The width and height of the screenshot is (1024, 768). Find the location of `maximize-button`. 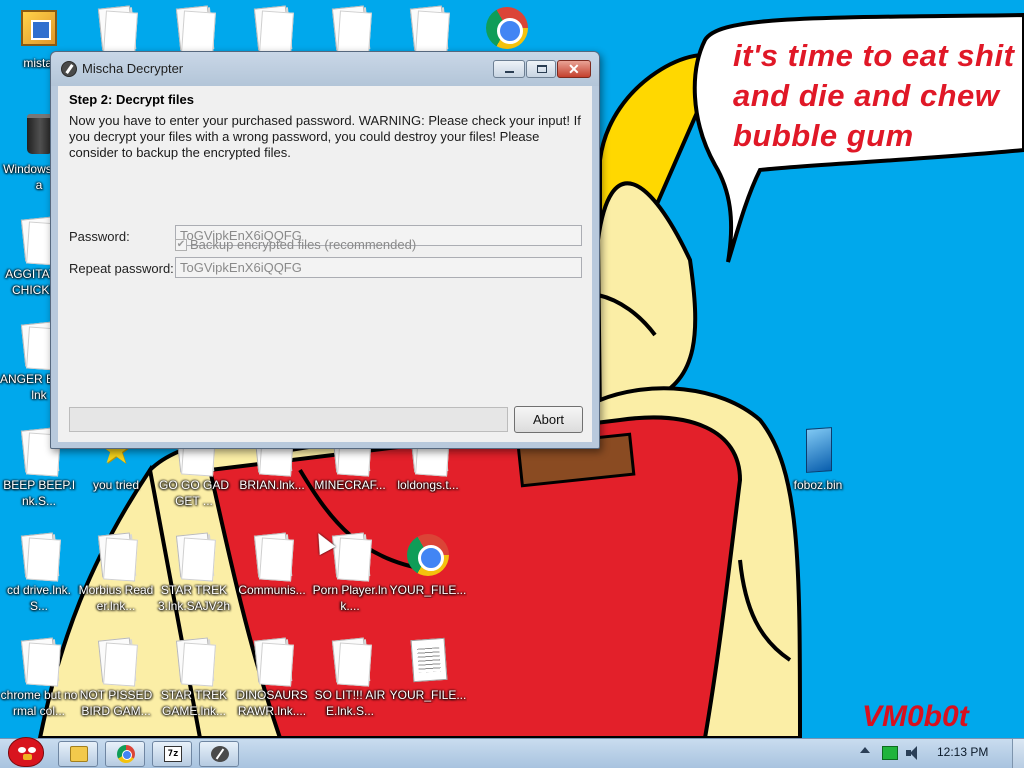

maximize-button is located at coordinates (541, 69).